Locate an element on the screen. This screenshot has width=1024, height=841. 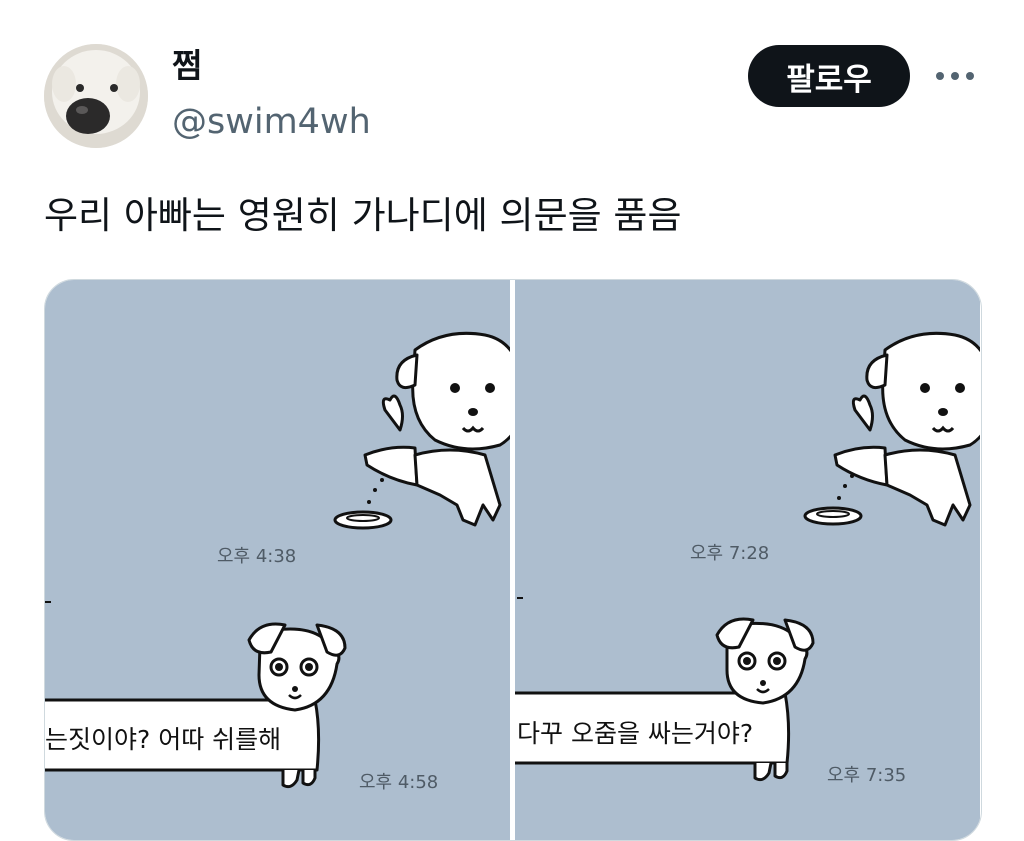
message-timestamp: 오후 4:38 is located at coordinates (257, 556).